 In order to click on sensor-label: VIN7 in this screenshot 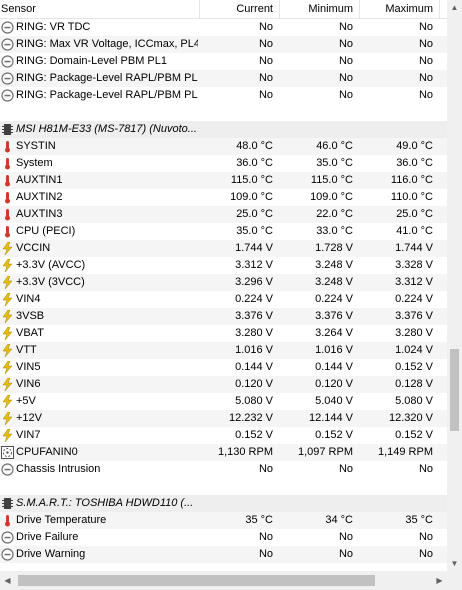, I will do `click(28, 435)`.